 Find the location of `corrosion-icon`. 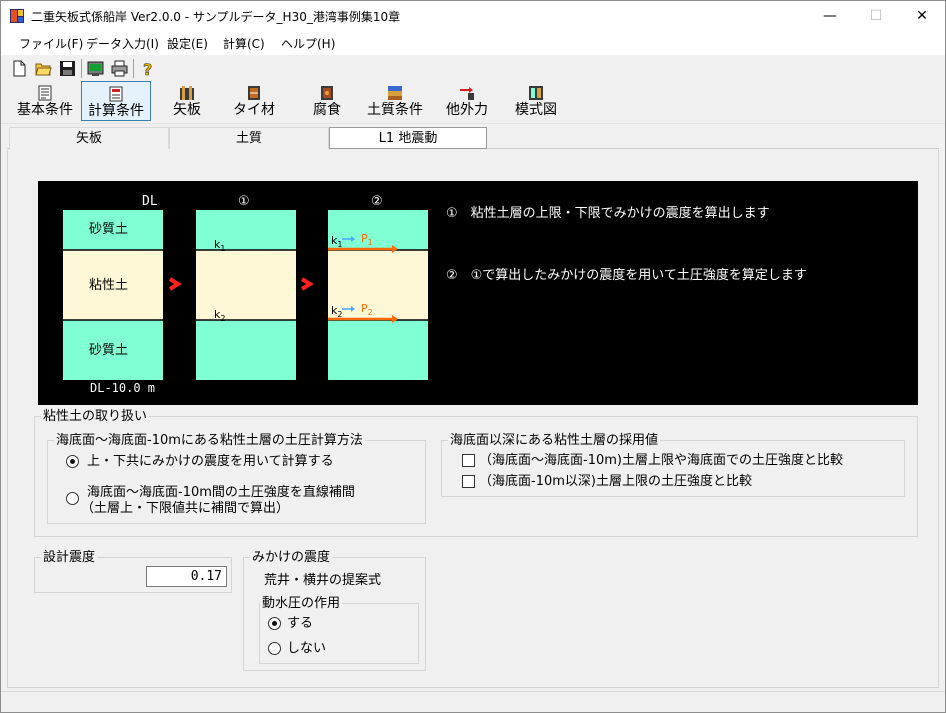

corrosion-icon is located at coordinates (327, 93).